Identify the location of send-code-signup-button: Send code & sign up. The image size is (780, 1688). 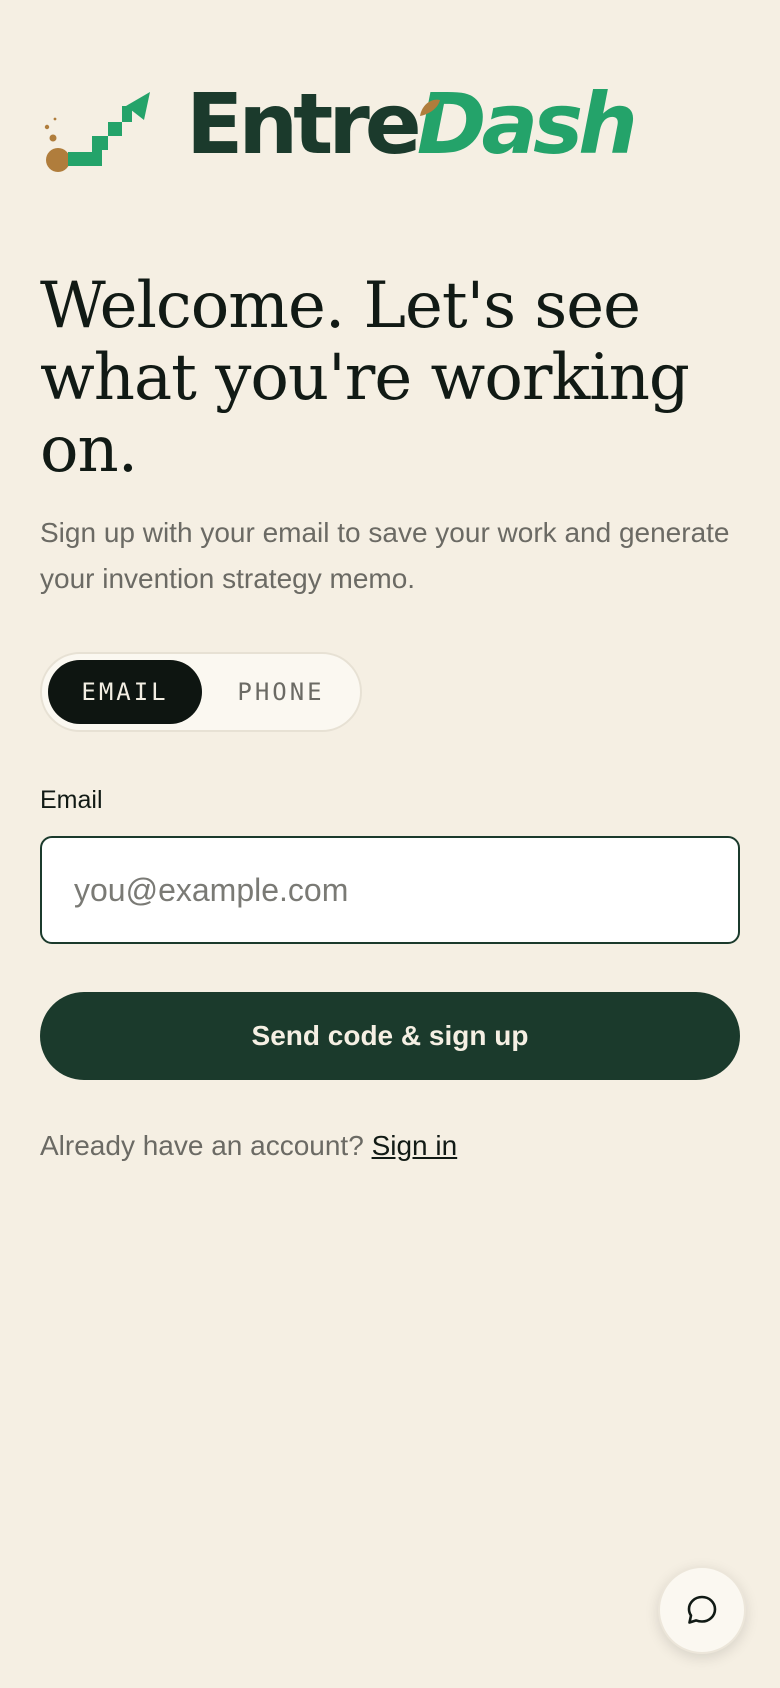
(390, 1036).